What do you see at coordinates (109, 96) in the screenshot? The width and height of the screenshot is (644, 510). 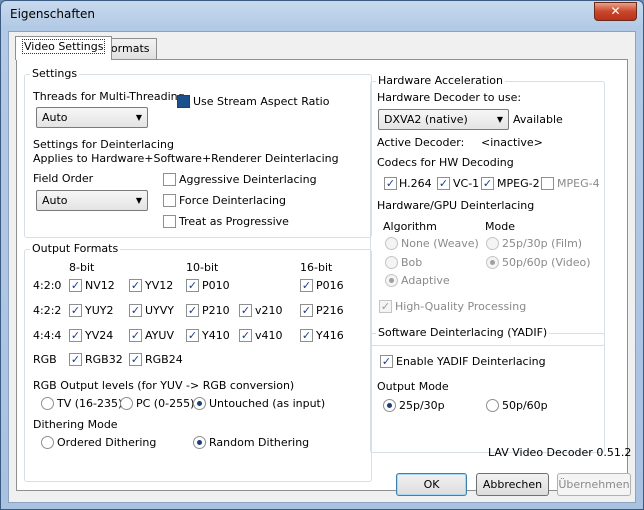 I see `threads-label: Threads for Multi-Threading` at bounding box center [109, 96].